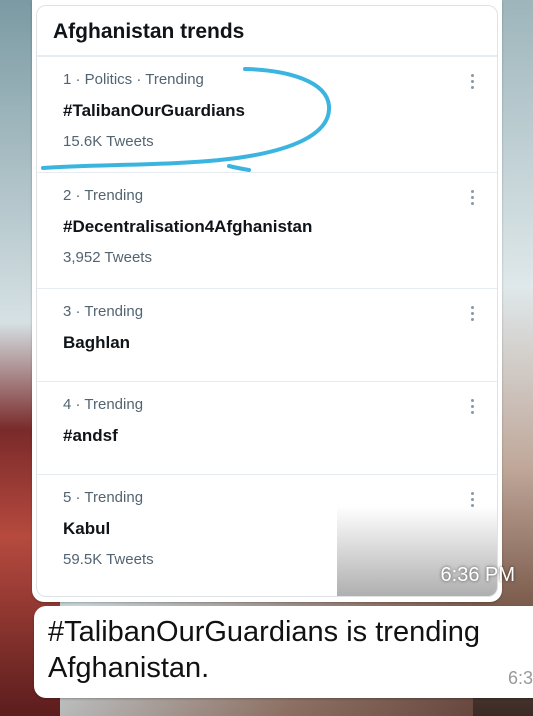 Image resolution: width=533 pixels, height=716 pixels. Describe the element at coordinates (264, 632) in the screenshot. I see `message-line: #TalibanOurGuardians is trending` at that location.